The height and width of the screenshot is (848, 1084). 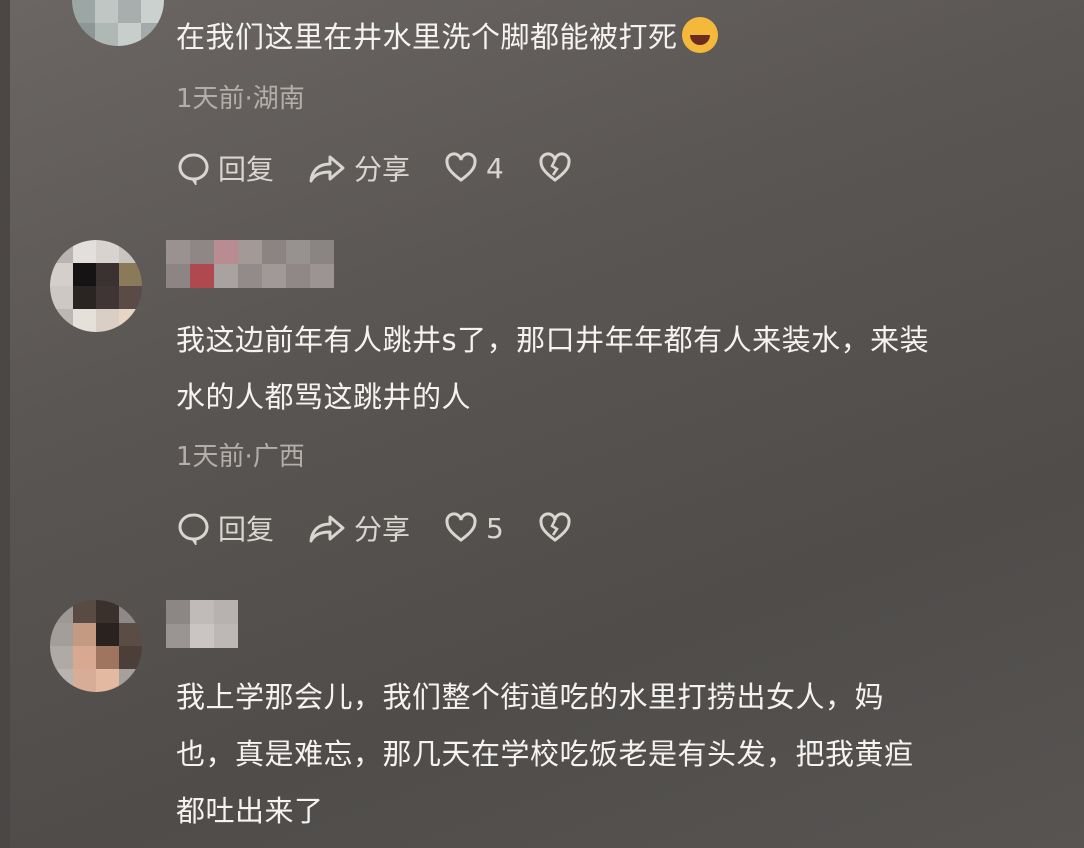 I want to click on comment-actions: 回复 分享 5, so click(x=395, y=528).